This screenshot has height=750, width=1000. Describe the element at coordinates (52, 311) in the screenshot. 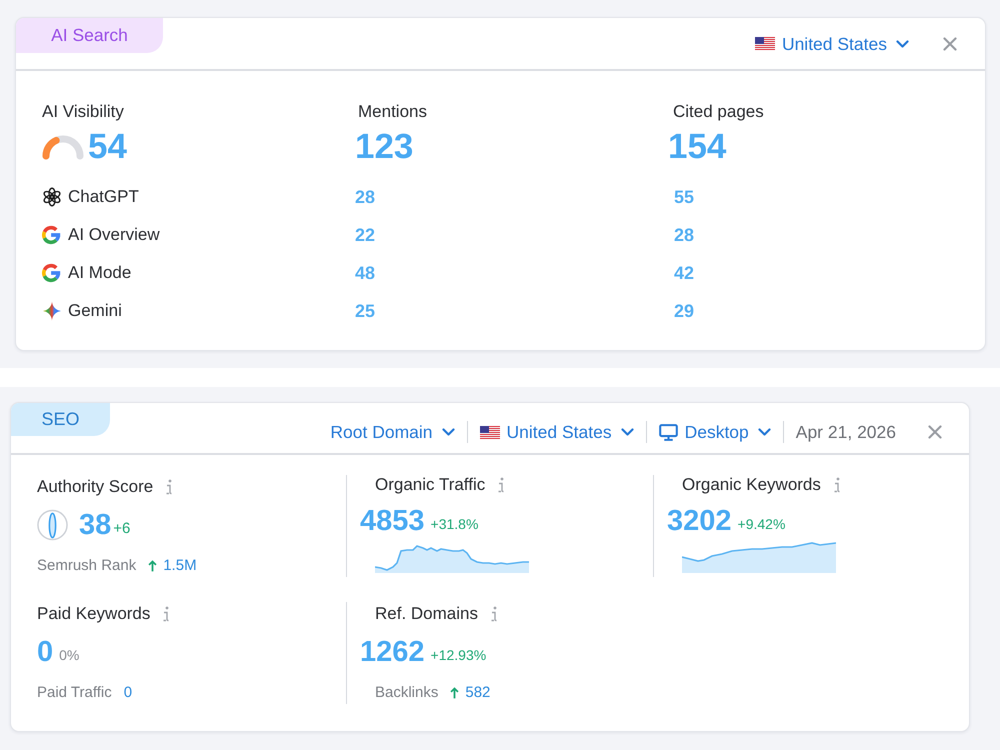

I see `sparkle-icon` at that location.